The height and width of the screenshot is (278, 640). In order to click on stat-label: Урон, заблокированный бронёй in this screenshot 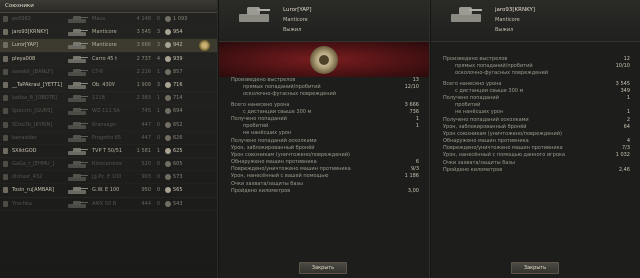, I will do `click(485, 126)`.